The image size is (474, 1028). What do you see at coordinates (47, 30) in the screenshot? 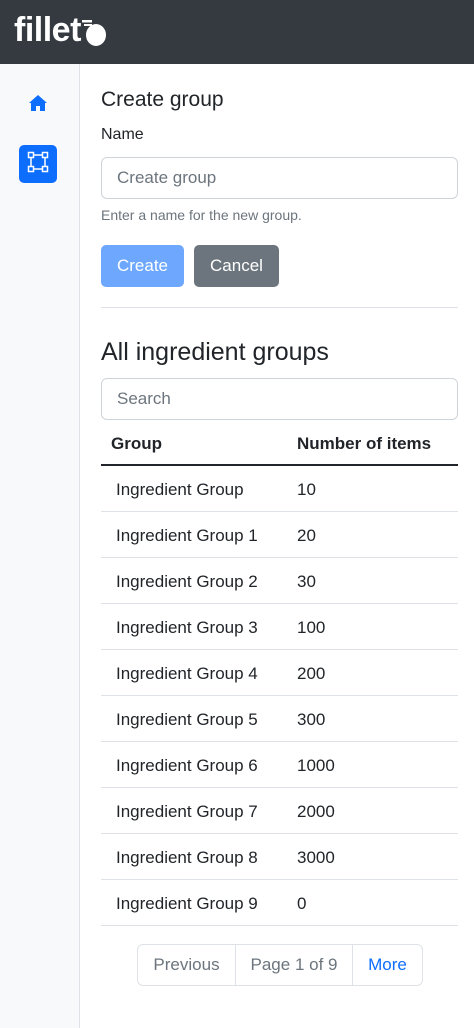
I see `logo-text: fillet` at bounding box center [47, 30].